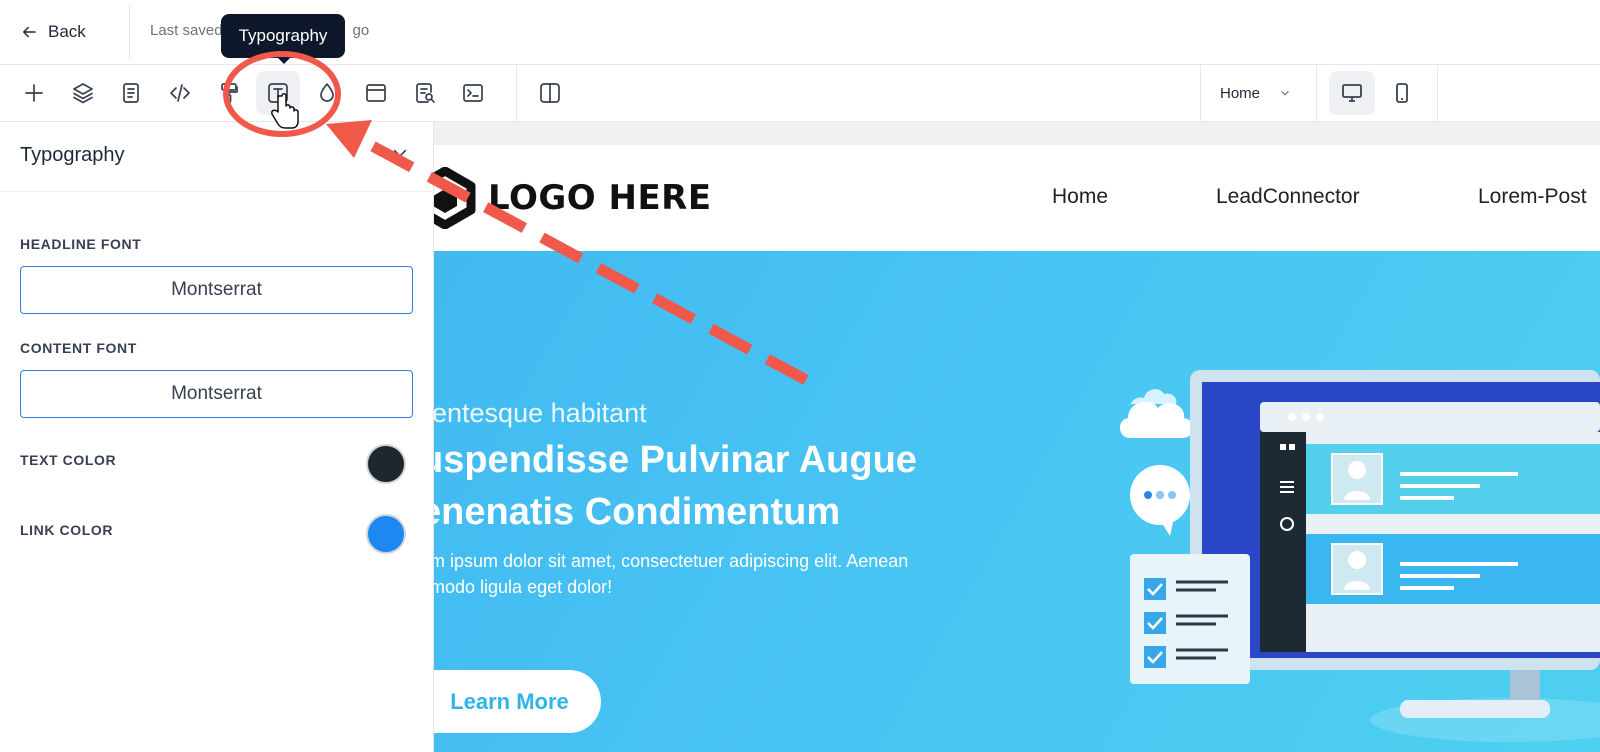  I want to click on terminal-icon, so click(473, 93).